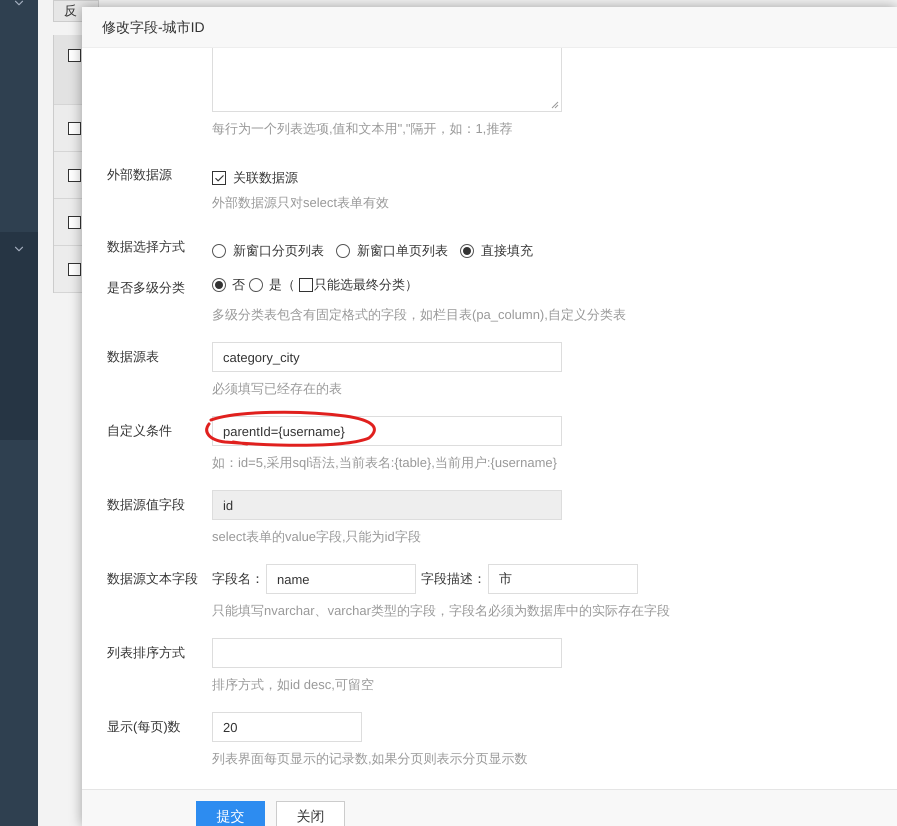 The height and width of the screenshot is (826, 897). What do you see at coordinates (277, 389) in the screenshot?
I see `hint-text: 必须填写已经存在的表` at bounding box center [277, 389].